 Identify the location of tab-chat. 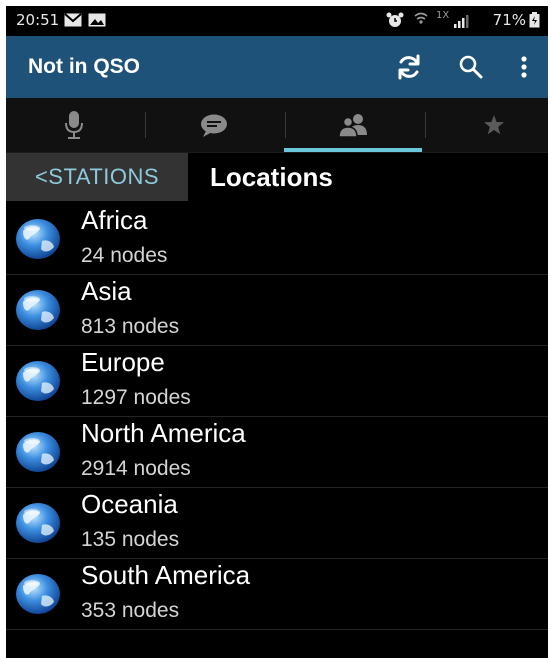
(213, 125).